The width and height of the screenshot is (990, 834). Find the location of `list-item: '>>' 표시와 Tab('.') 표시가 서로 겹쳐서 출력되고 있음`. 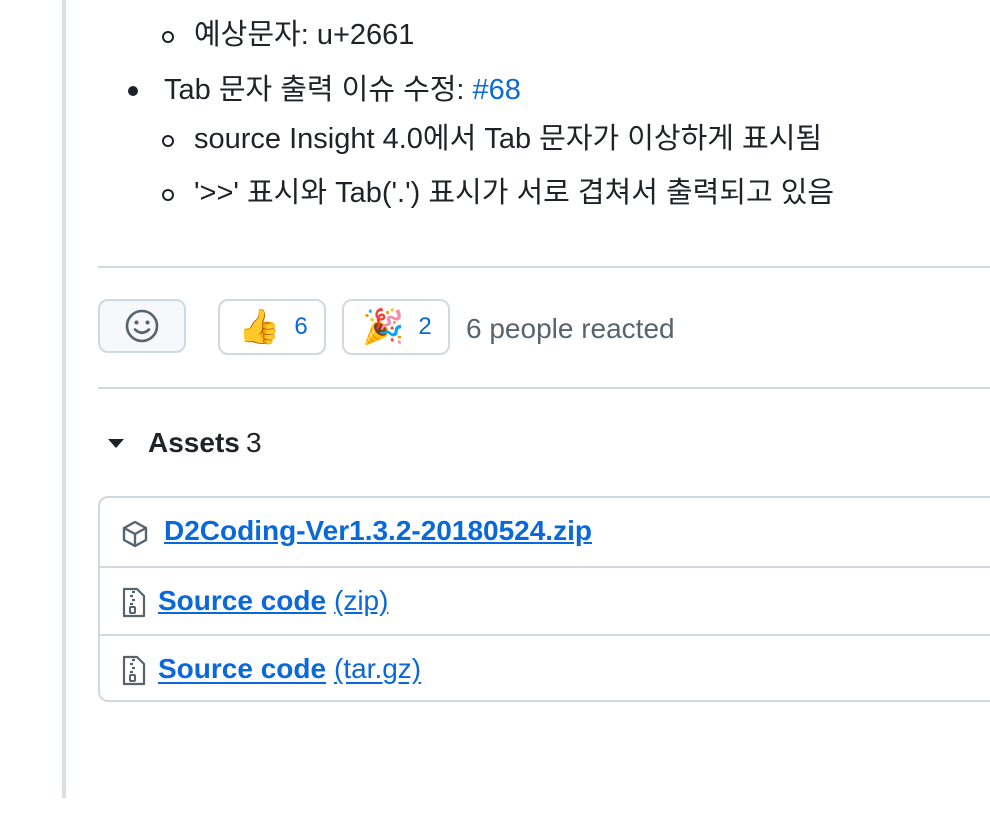

list-item: '>>' 표시와 Tab('.') 표시가 서로 겹쳐서 출력되고 있음 is located at coordinates (498, 193).